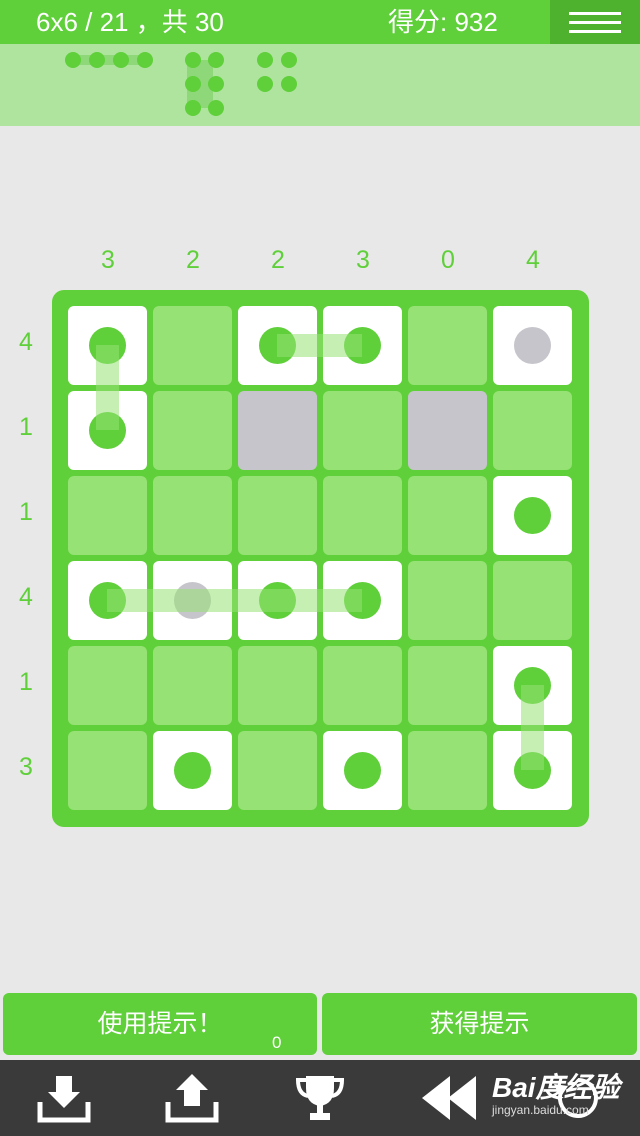  I want to click on use-hint-button: 使用提示！, so click(160, 1024).